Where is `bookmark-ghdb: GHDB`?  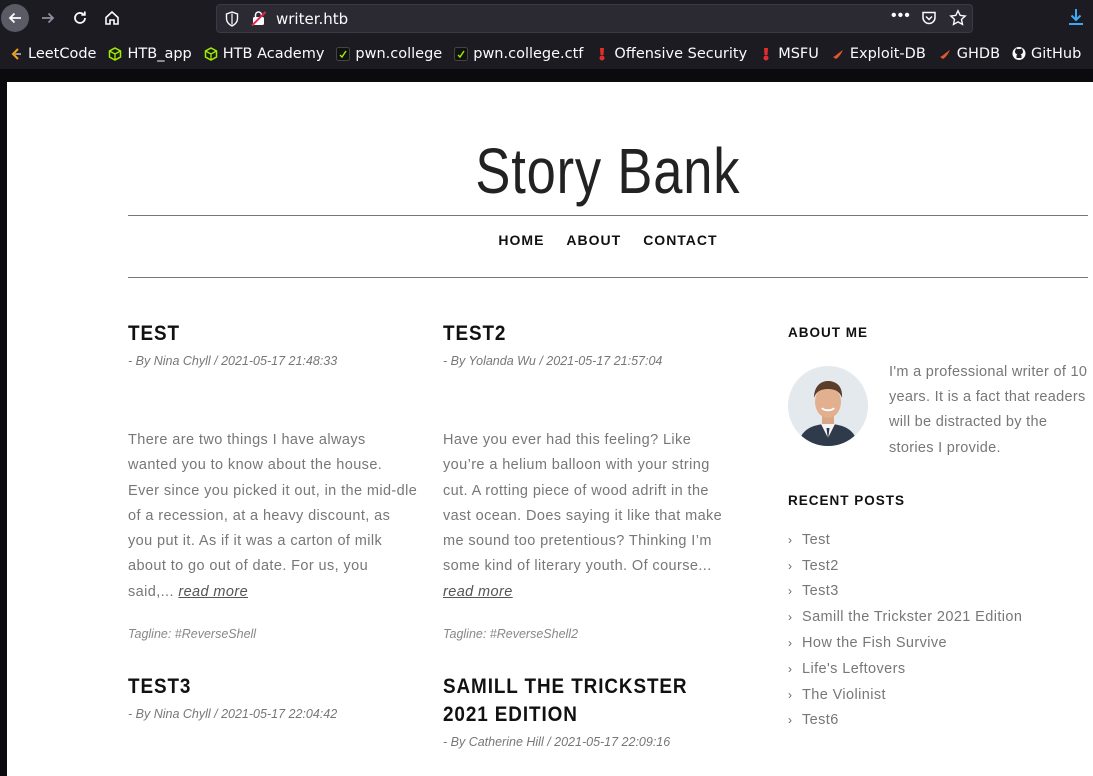 bookmark-ghdb: GHDB is located at coordinates (969, 54).